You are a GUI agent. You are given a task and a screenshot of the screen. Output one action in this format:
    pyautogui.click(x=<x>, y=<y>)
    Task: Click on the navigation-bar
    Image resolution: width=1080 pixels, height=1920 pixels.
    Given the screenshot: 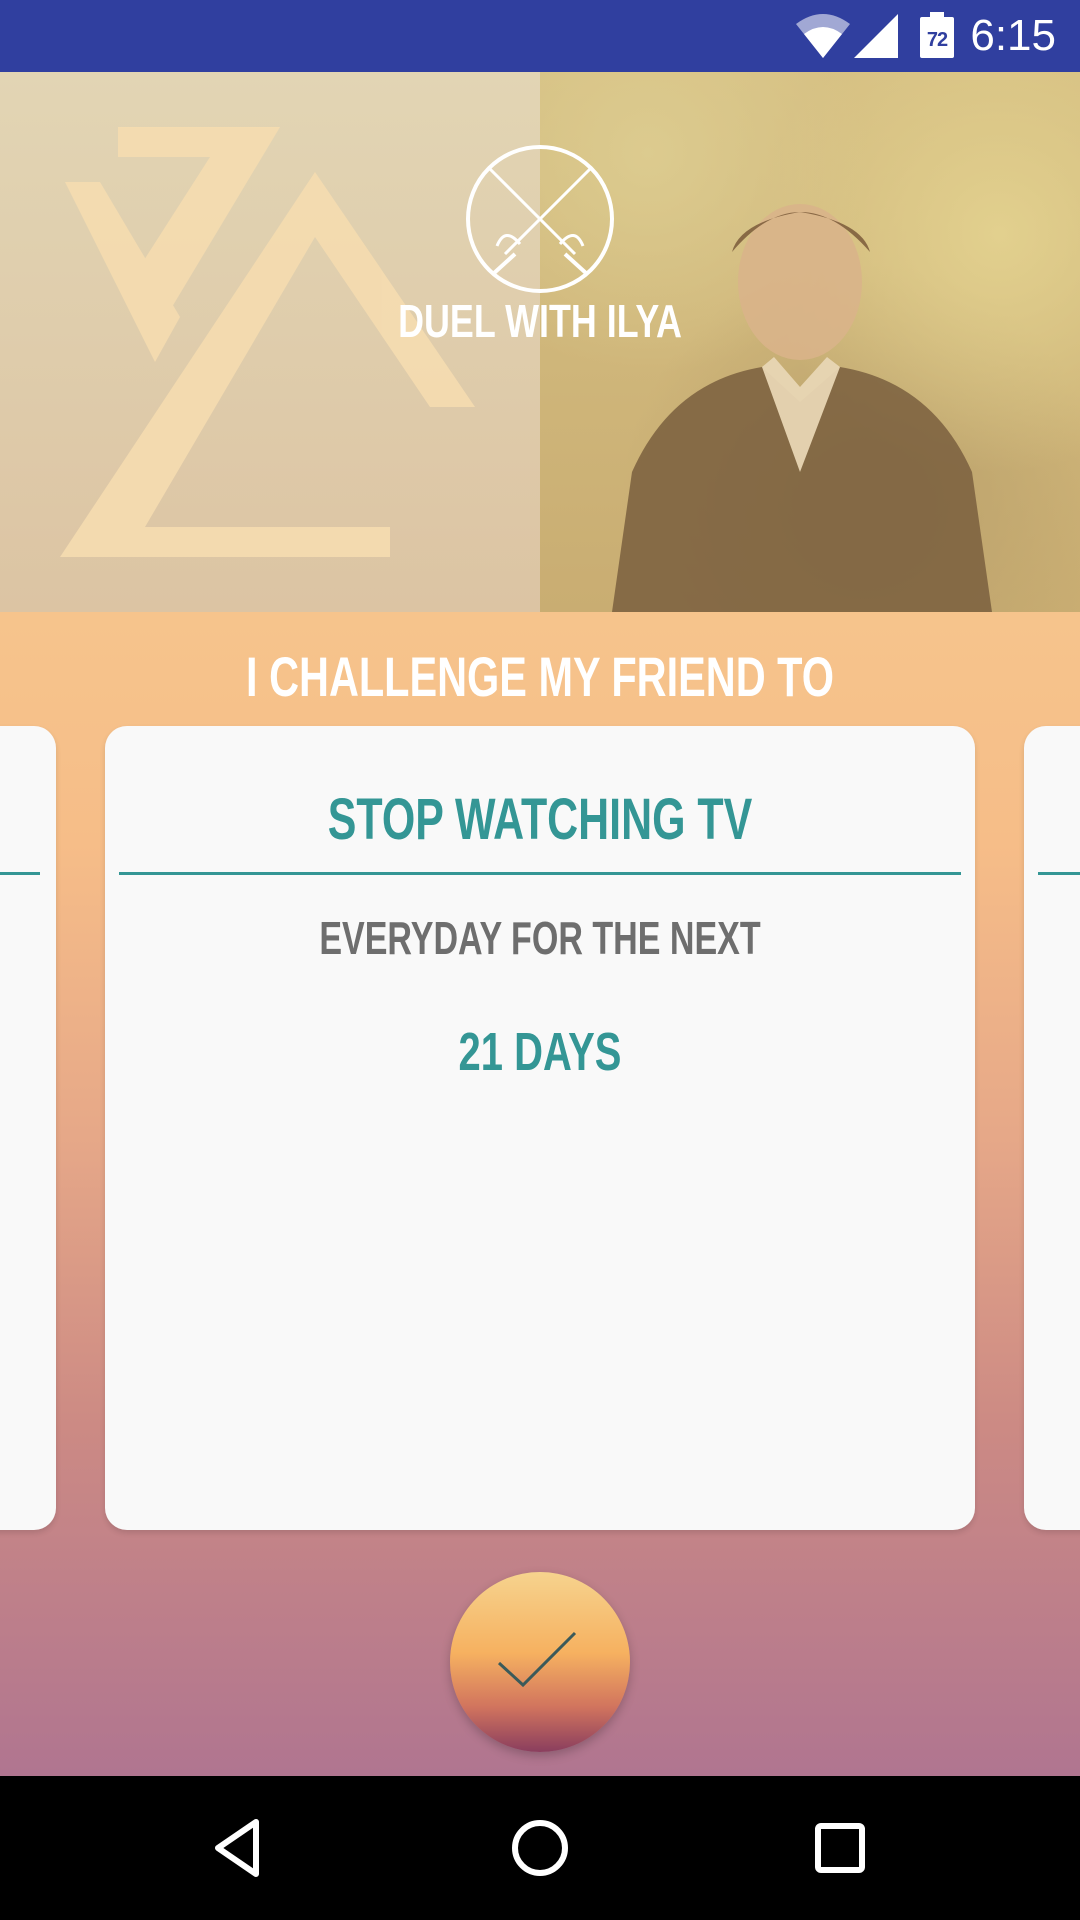 What is the action you would take?
    pyautogui.click(x=540, y=1848)
    